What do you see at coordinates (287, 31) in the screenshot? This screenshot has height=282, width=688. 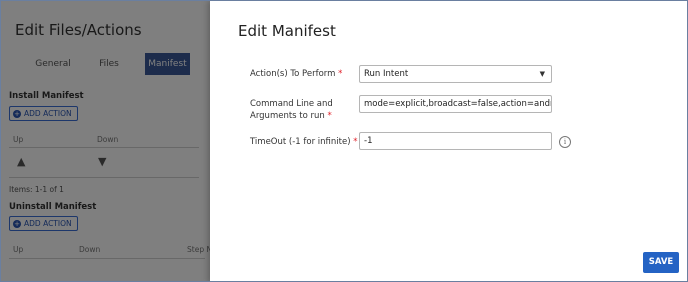 I see `panel-title: Edit Manifest` at bounding box center [287, 31].